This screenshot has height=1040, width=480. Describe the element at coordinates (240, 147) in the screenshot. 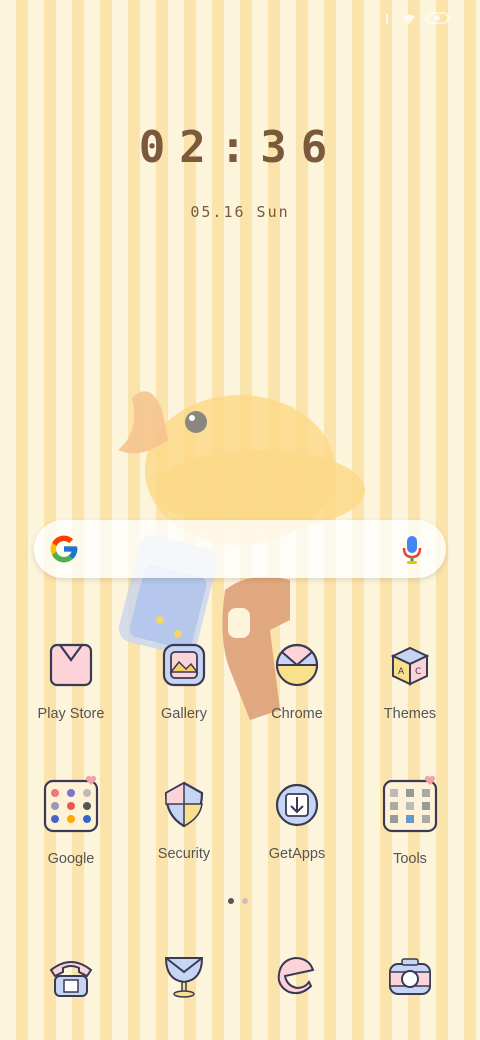

I see `clock-time: 02:36` at that location.